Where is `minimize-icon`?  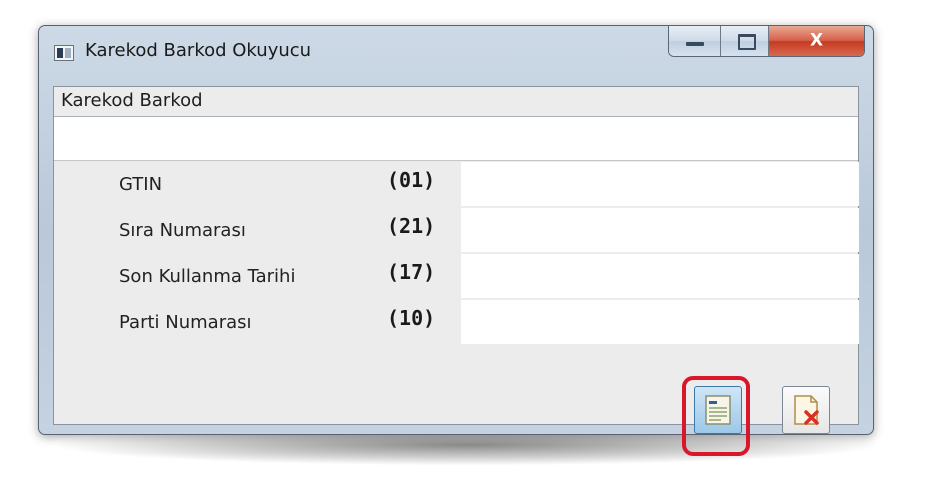
minimize-icon is located at coordinates (695, 44).